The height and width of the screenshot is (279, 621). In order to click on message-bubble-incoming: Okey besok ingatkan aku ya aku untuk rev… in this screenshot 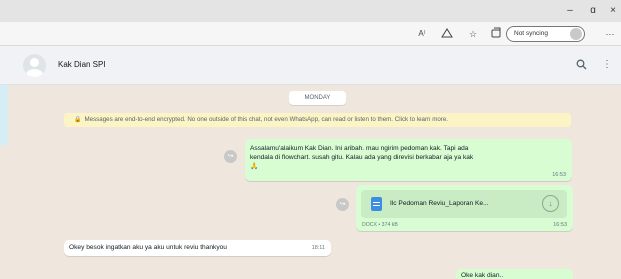, I will do `click(197, 248)`.